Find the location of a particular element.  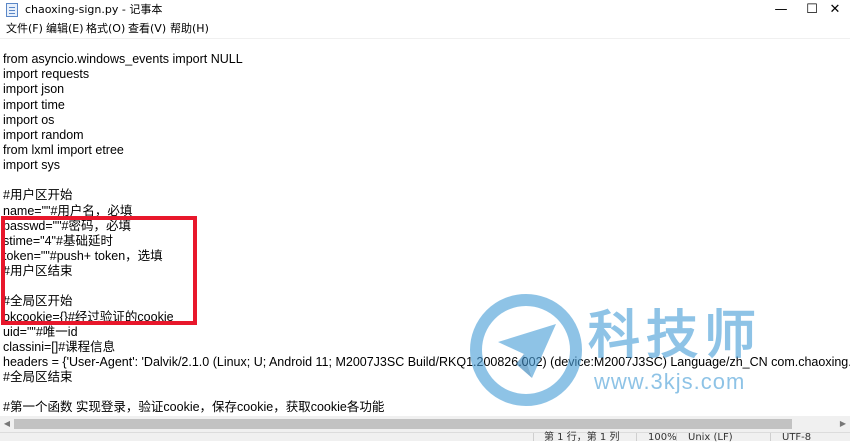

code-line: import requests is located at coordinates (46, 74).